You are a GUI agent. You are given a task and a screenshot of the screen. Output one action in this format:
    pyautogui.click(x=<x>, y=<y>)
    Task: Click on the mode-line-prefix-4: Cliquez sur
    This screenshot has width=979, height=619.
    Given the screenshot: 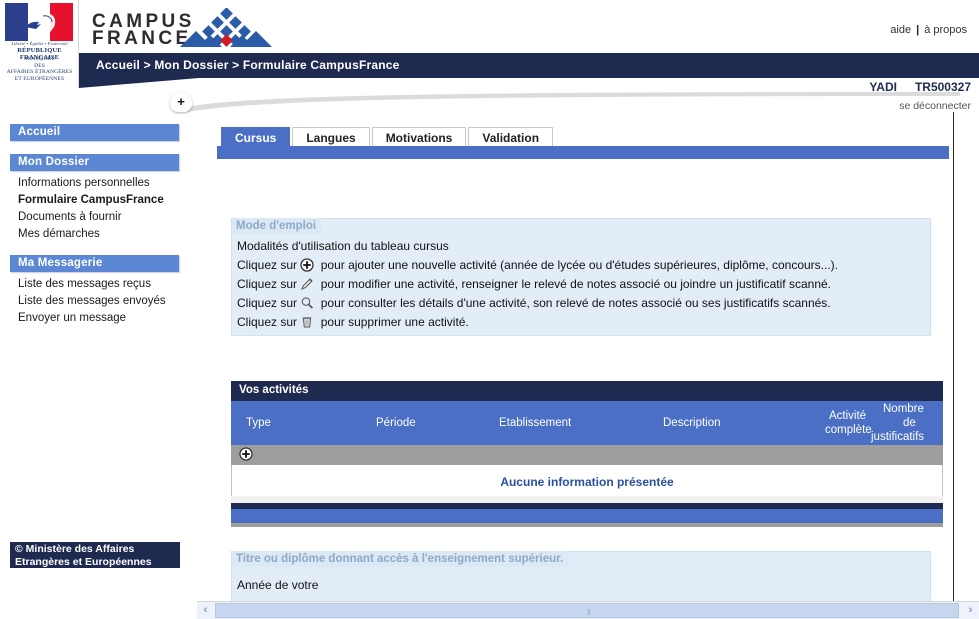 What is the action you would take?
    pyautogui.click(x=267, y=322)
    